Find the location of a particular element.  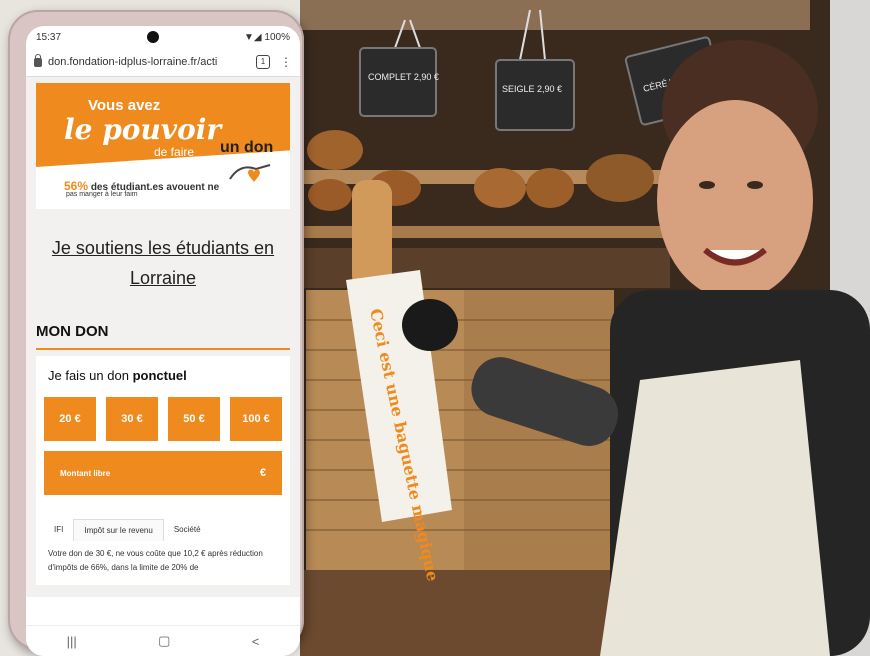

free-amount-input: Montant libre € is located at coordinates (163, 473).